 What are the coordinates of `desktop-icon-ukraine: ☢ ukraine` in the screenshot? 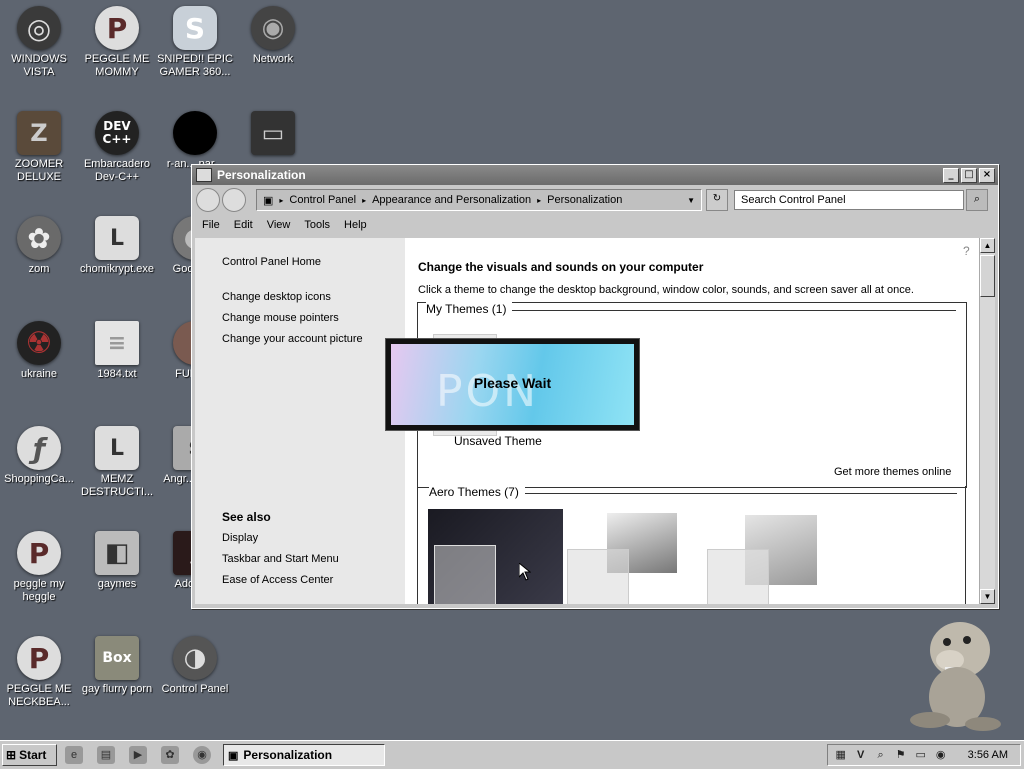 It's located at (39, 349).